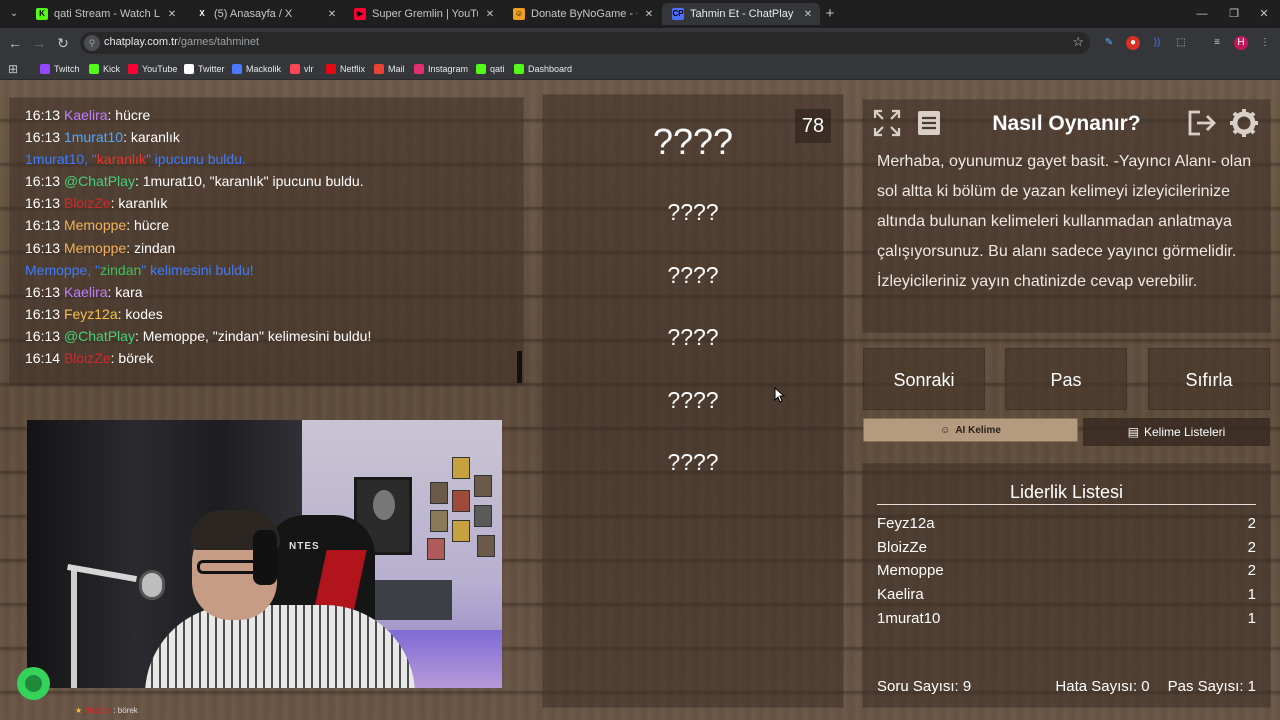 Image resolution: width=1280 pixels, height=720 pixels. Describe the element at coordinates (1209, 379) in the screenshot. I see `reset-button: Sıfırla` at that location.